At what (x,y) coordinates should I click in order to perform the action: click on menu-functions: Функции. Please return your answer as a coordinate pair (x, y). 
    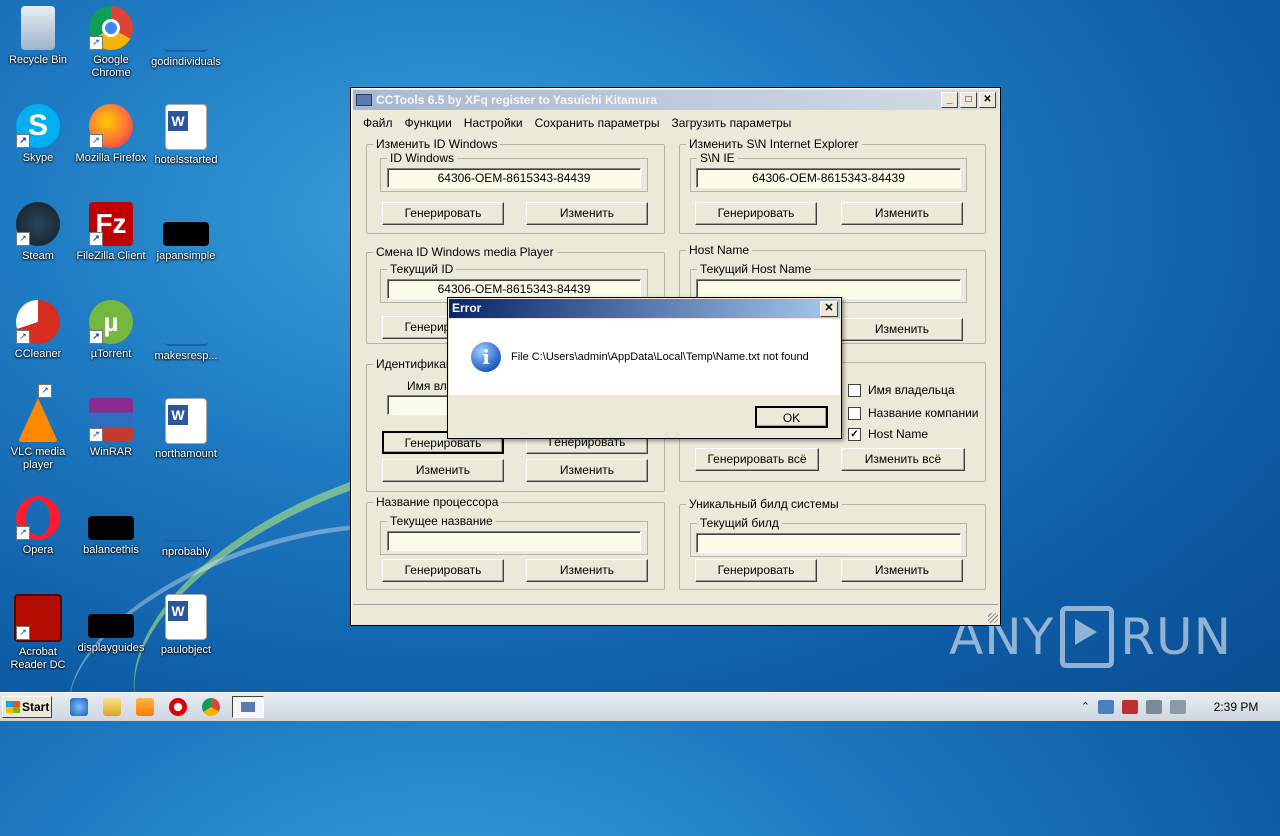
    Looking at the image, I should click on (428, 123).